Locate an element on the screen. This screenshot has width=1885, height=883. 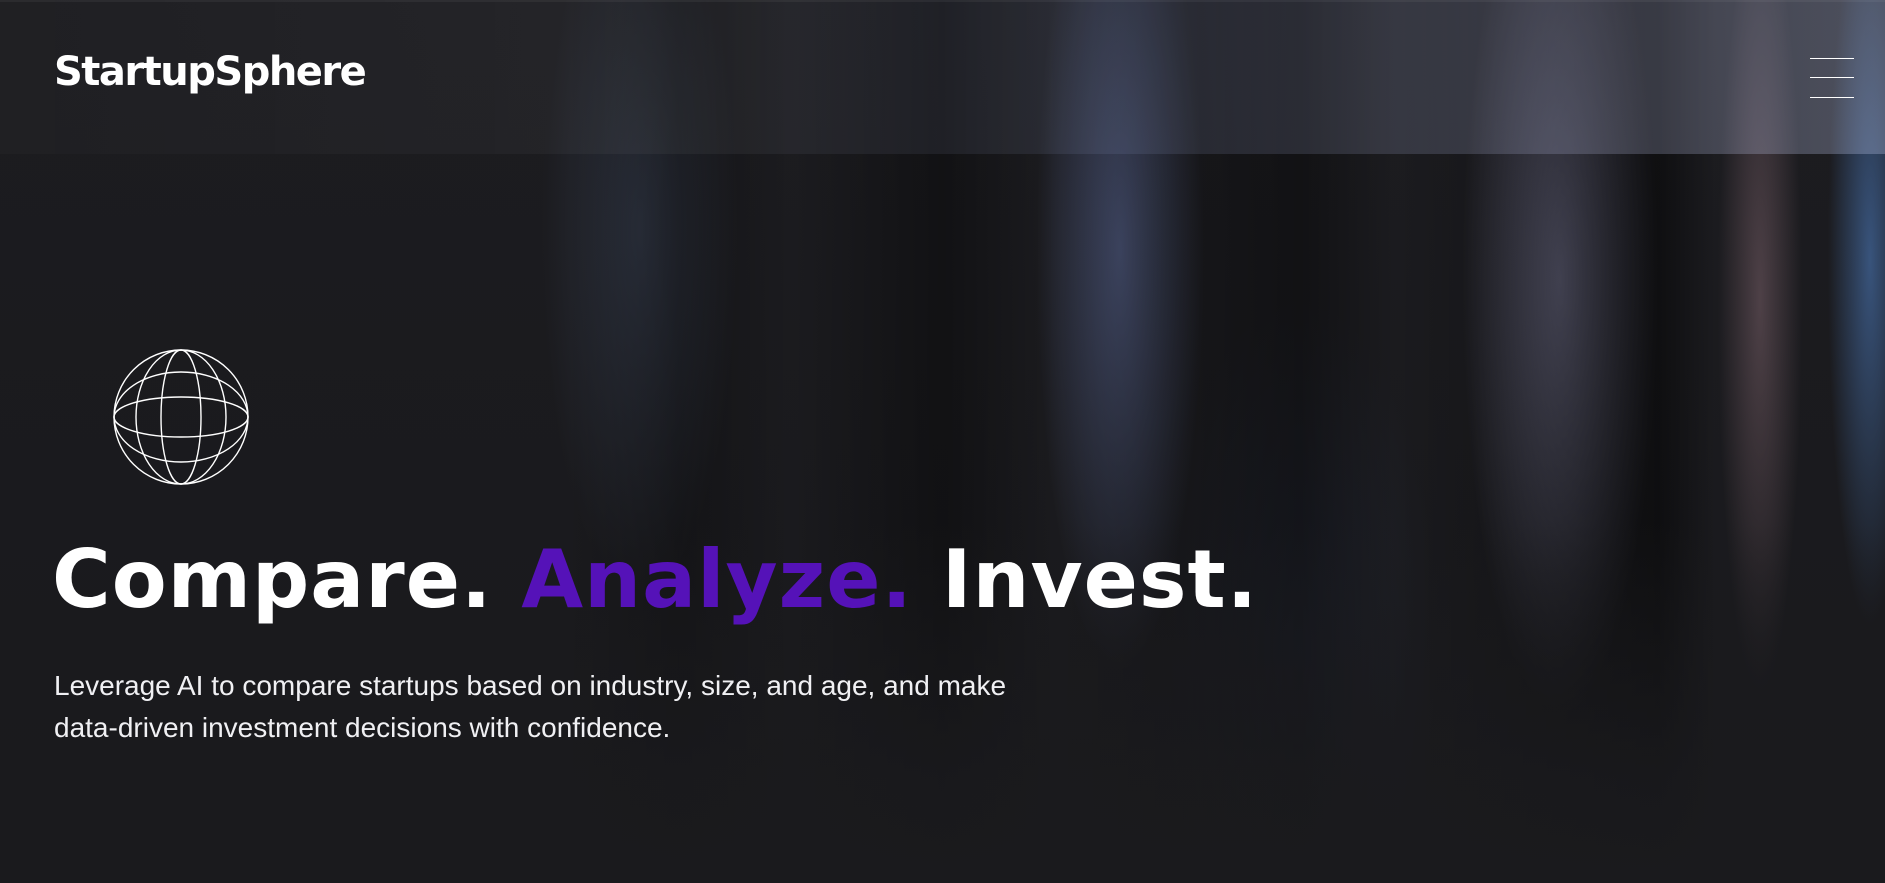
headline-word-invest: Invest. is located at coordinates (1100, 579).